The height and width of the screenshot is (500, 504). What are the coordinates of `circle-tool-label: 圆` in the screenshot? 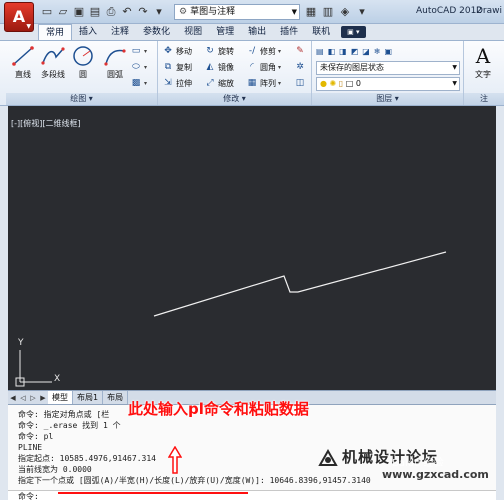 It's located at (83, 74).